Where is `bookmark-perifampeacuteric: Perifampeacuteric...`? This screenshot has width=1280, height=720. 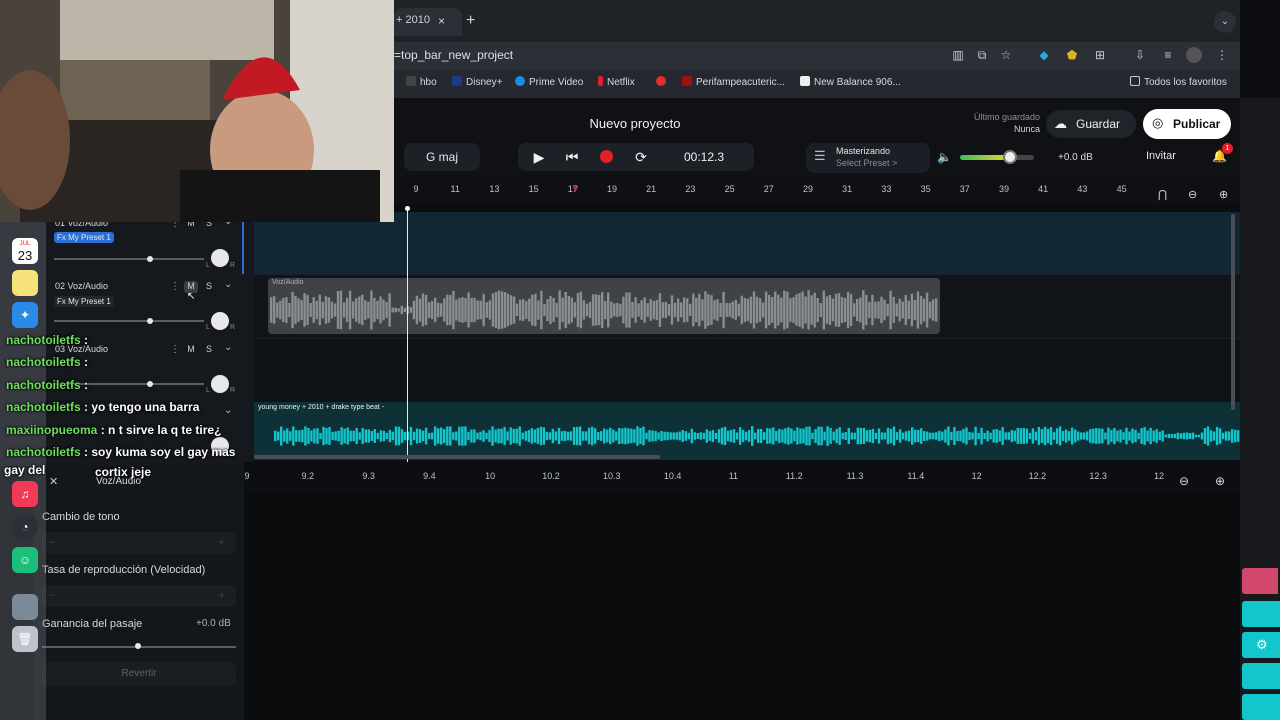
bookmark-perifampeacuteric: Perifampeacuteric... is located at coordinates (733, 82).